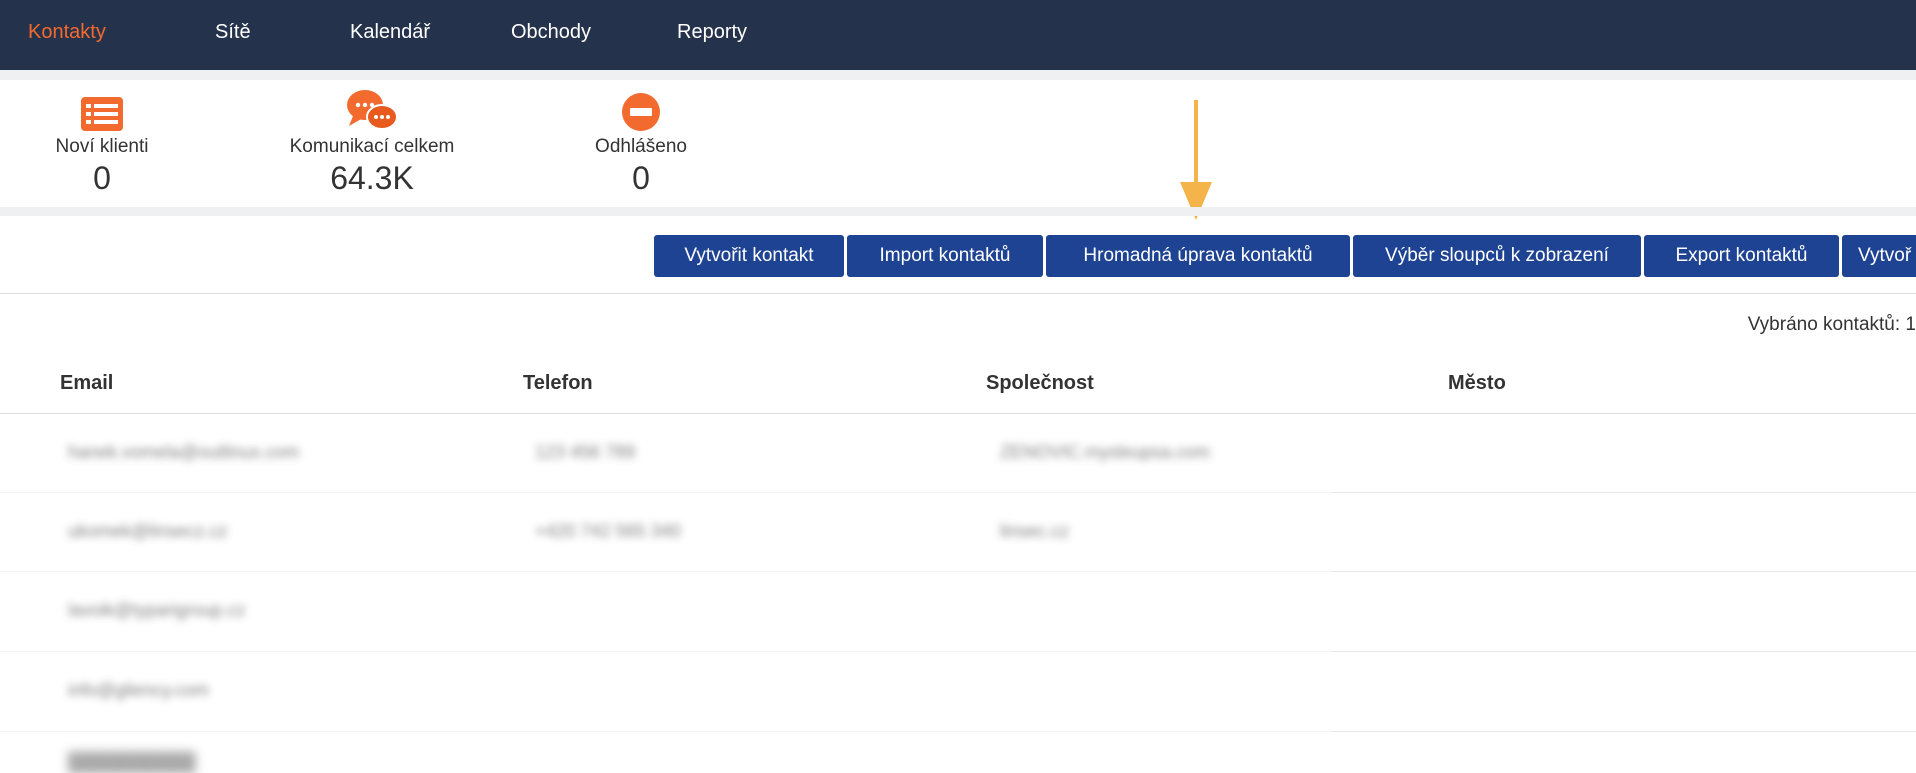 The image size is (1916, 773). I want to click on cell-phone: +420 742 565 340, so click(608, 531).